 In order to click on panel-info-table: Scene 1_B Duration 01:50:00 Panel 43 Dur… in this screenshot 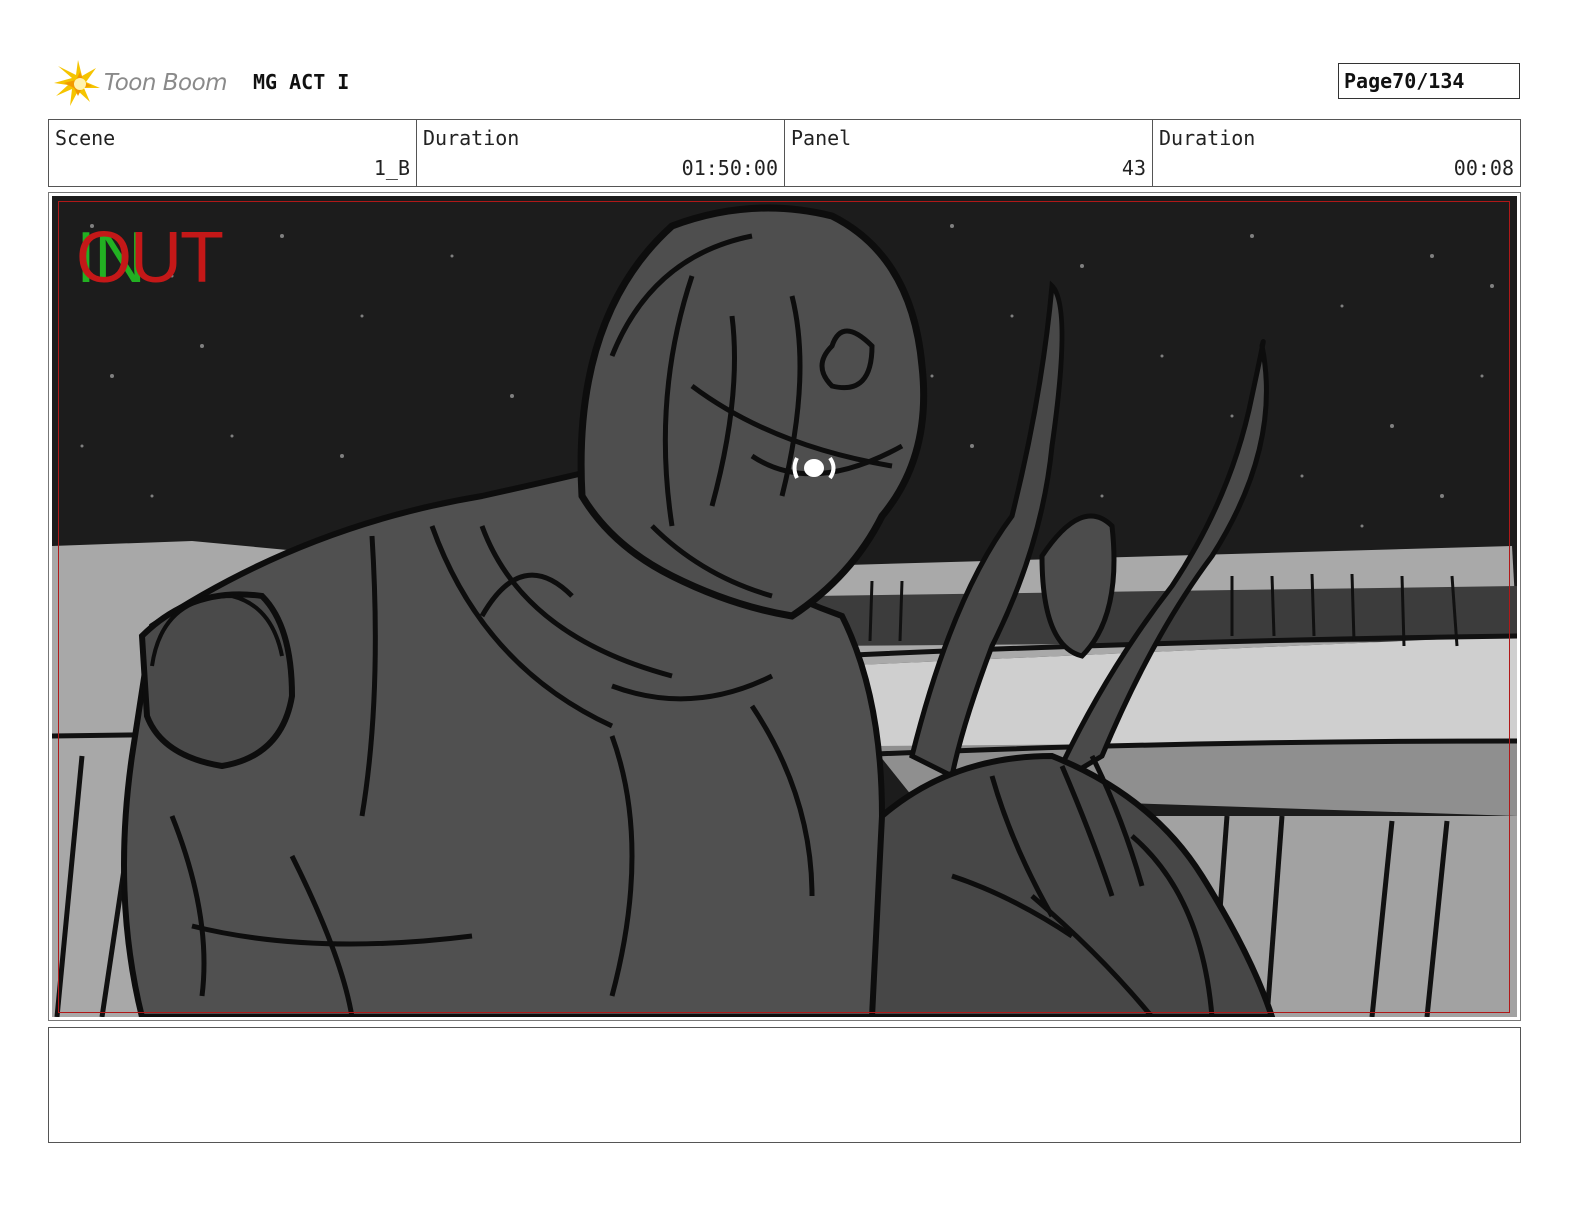, I will do `click(784, 153)`.